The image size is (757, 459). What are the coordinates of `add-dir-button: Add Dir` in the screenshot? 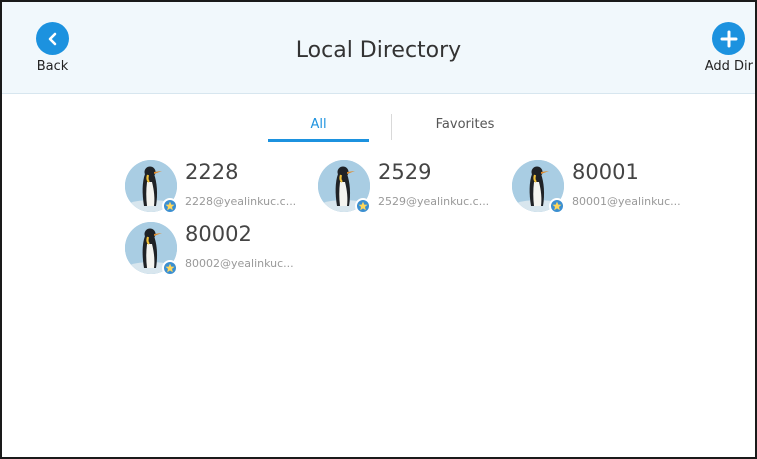 It's located at (729, 48).